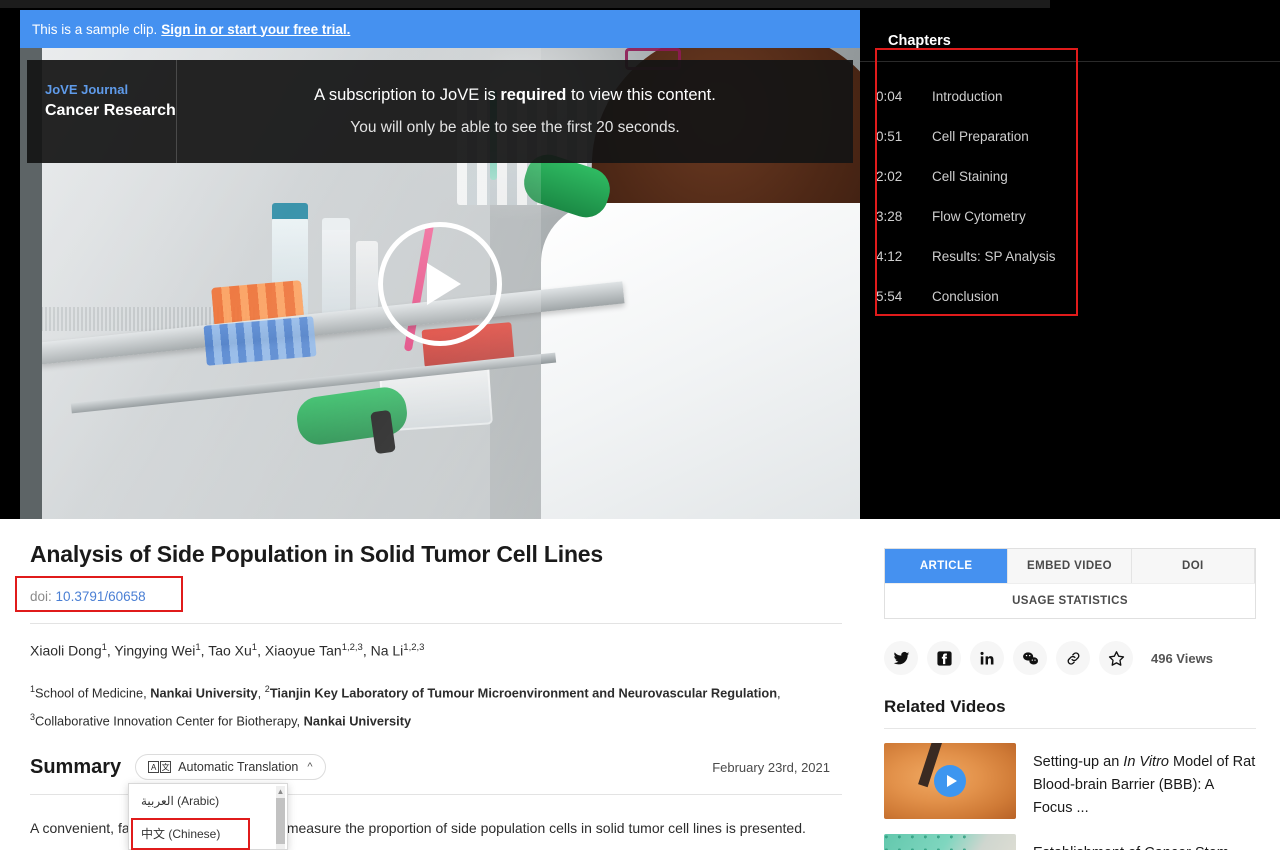  What do you see at coordinates (771, 767) in the screenshot?
I see `publication-date: February 23rd, 2021` at bounding box center [771, 767].